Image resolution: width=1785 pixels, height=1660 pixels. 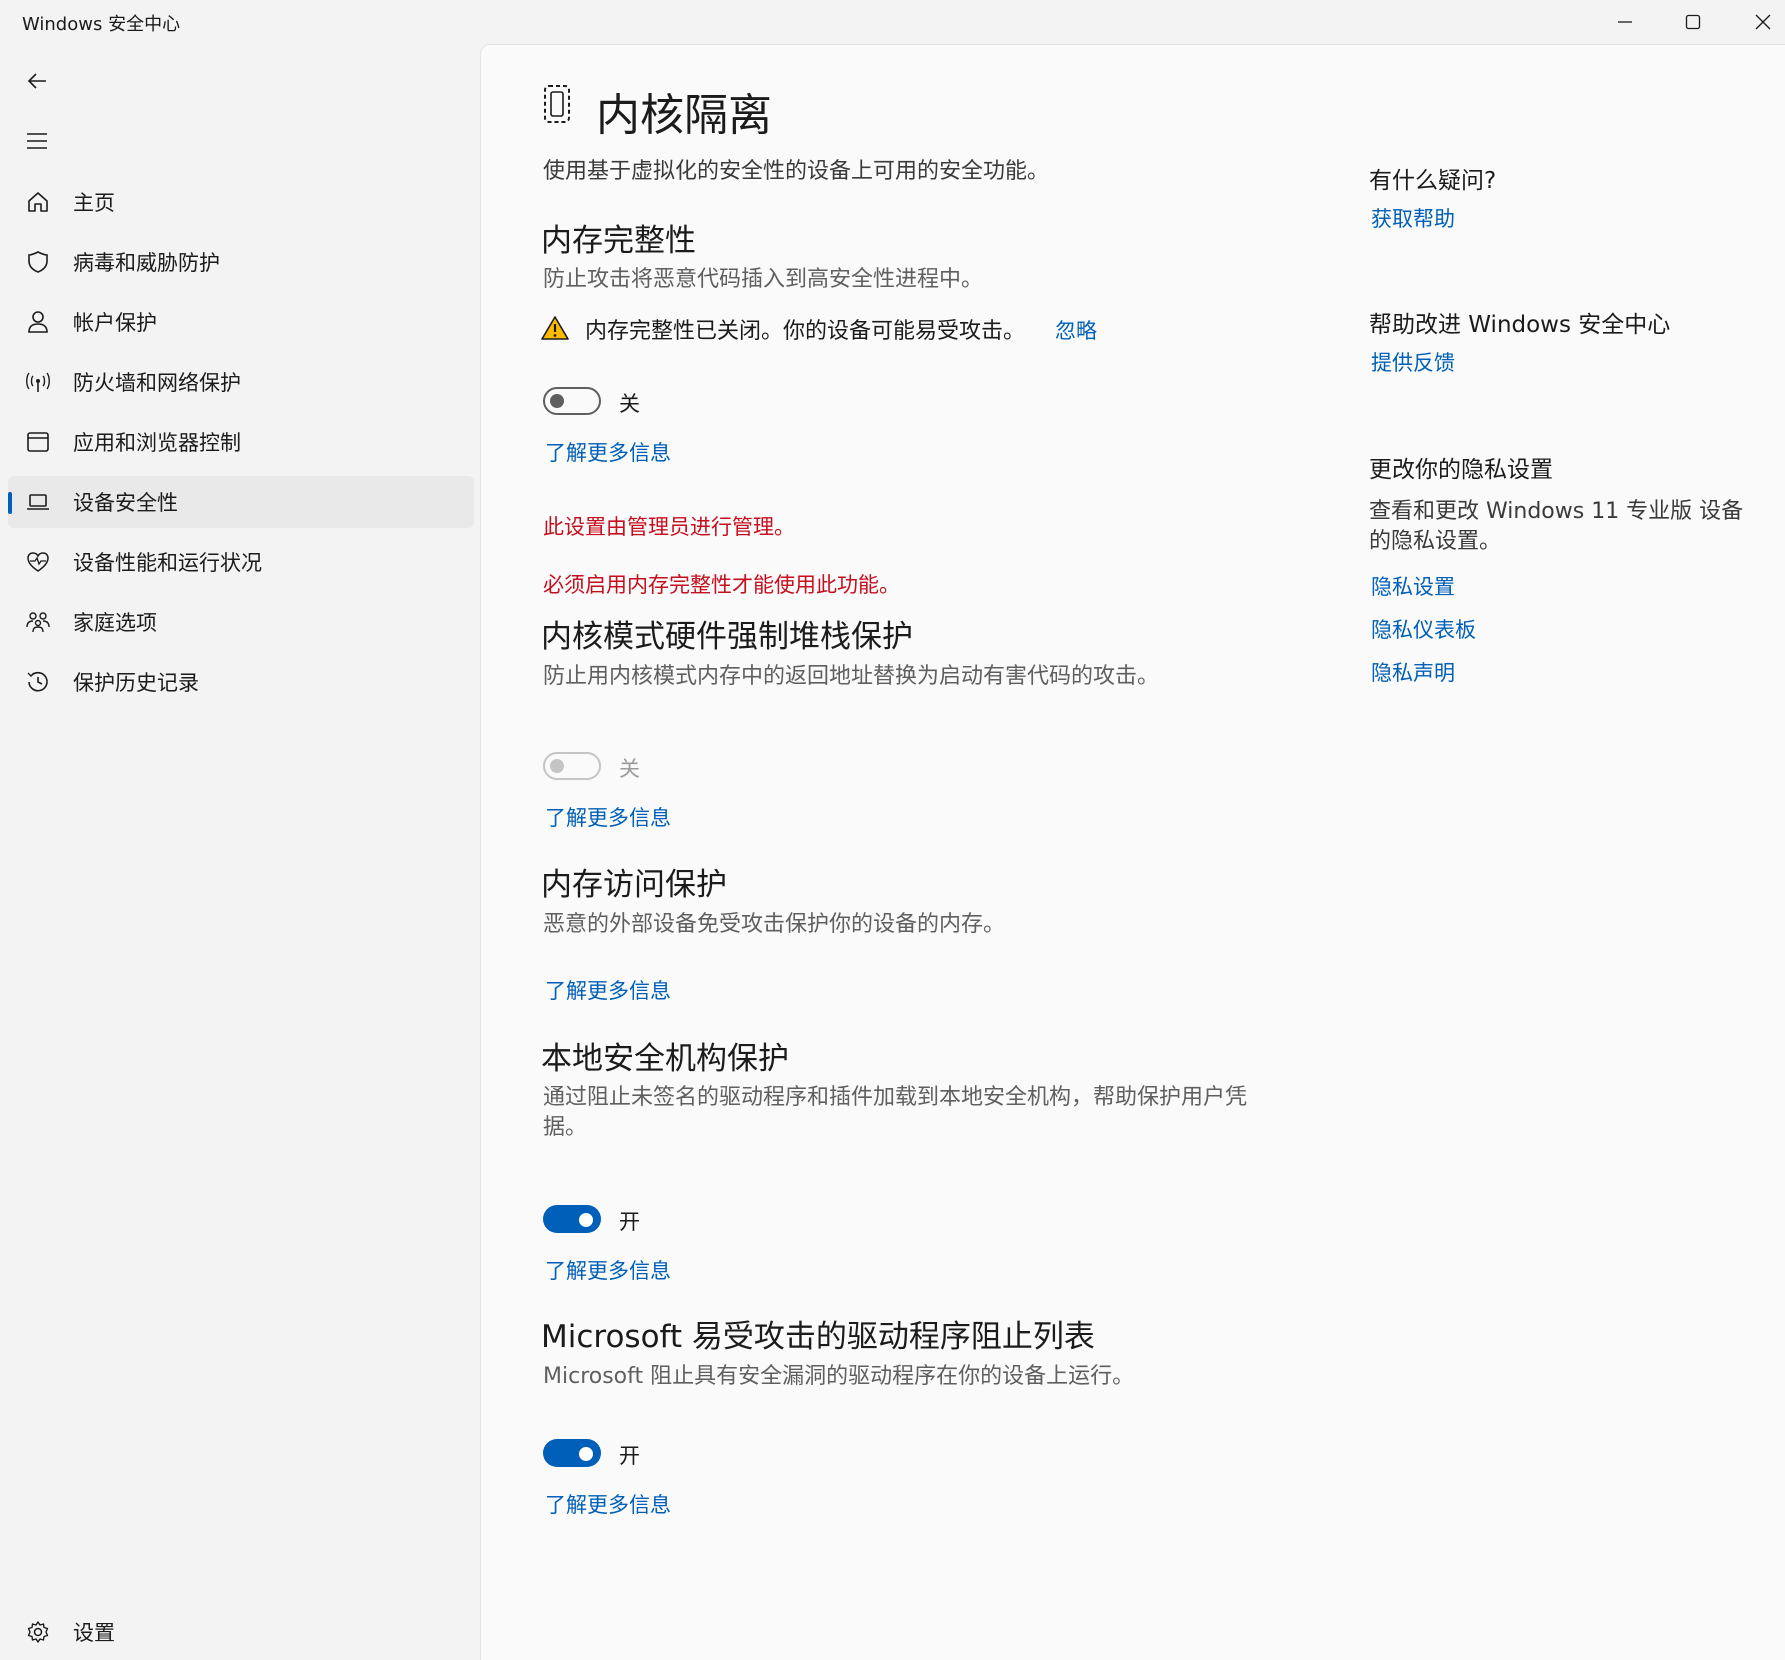 I want to click on sidebar-item-label: 帐户保护, so click(x=115, y=323).